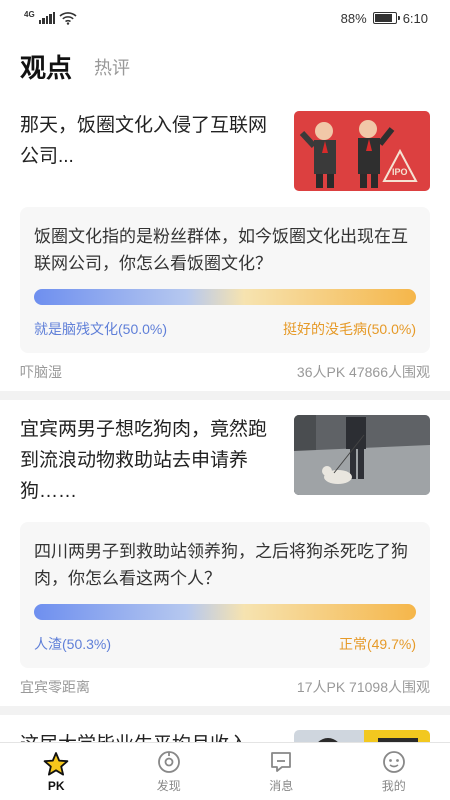 This screenshot has height=800, width=450. I want to click on network-type: 4G, so click(29, 14).